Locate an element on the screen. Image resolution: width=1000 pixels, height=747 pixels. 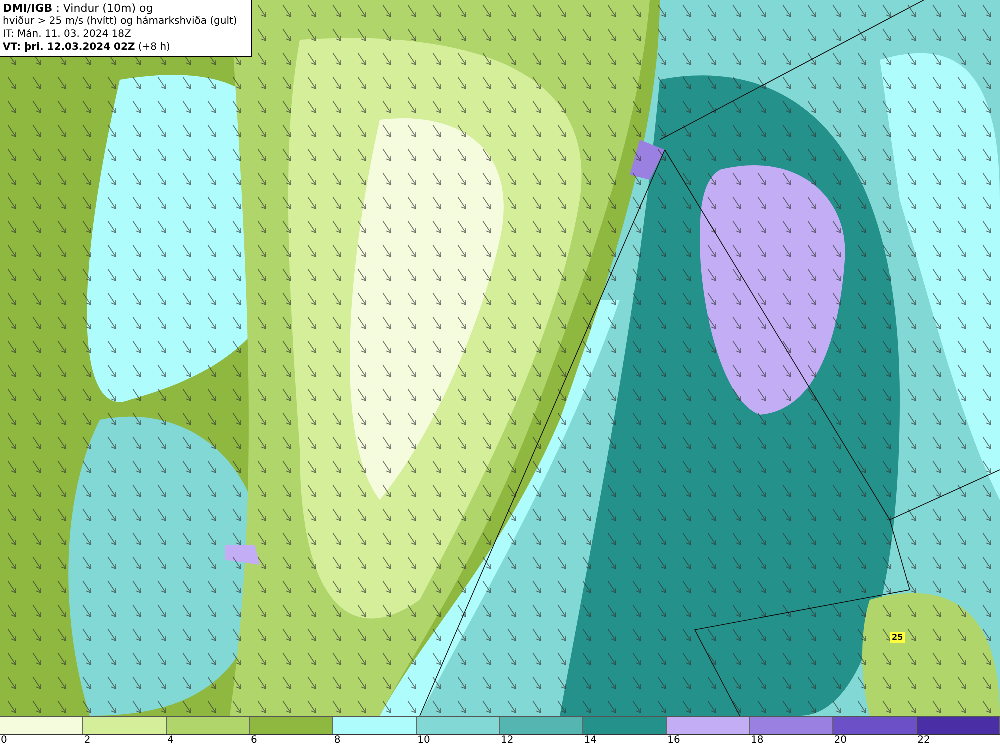
title-line: IT: Mán. 11. 03. 2024 18Z is located at coordinates (67, 34).